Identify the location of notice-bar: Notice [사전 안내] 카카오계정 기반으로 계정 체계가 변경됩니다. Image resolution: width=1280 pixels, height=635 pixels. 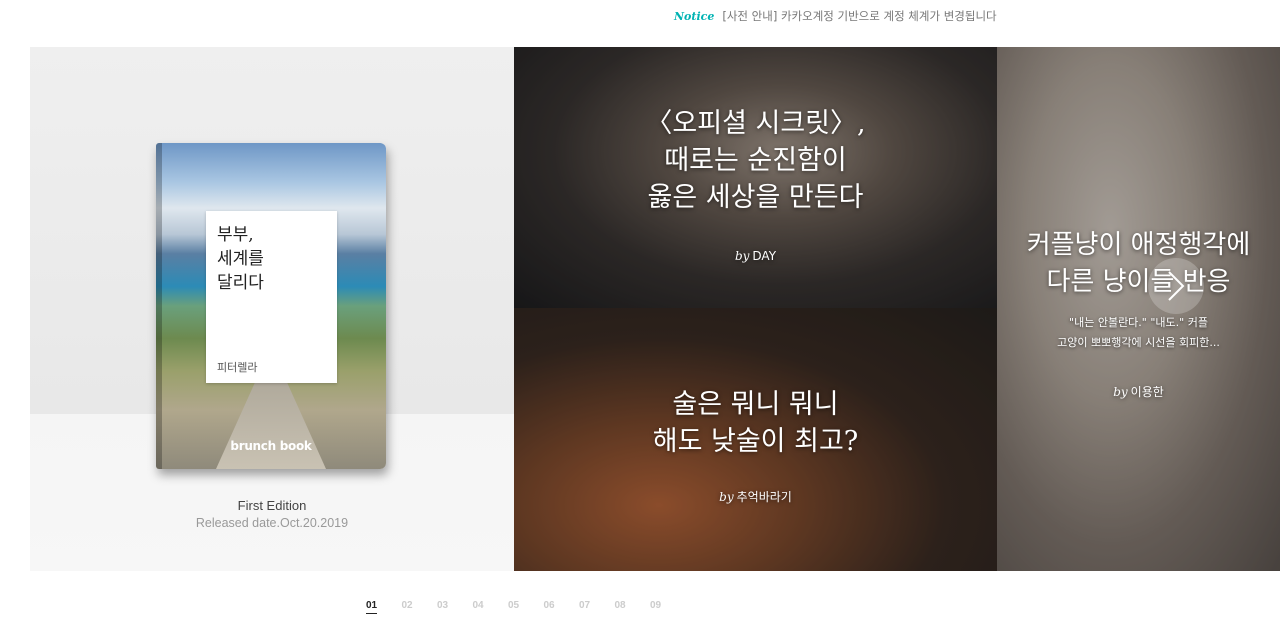
(835, 16).